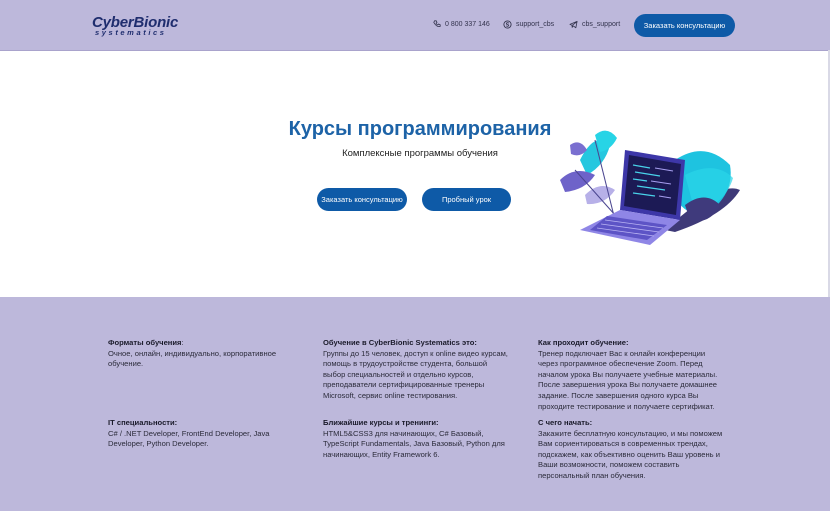 The image size is (830, 511). What do you see at coordinates (362, 199) in the screenshot?
I see `hero-consultation-button: Заказать консультацию` at bounding box center [362, 199].